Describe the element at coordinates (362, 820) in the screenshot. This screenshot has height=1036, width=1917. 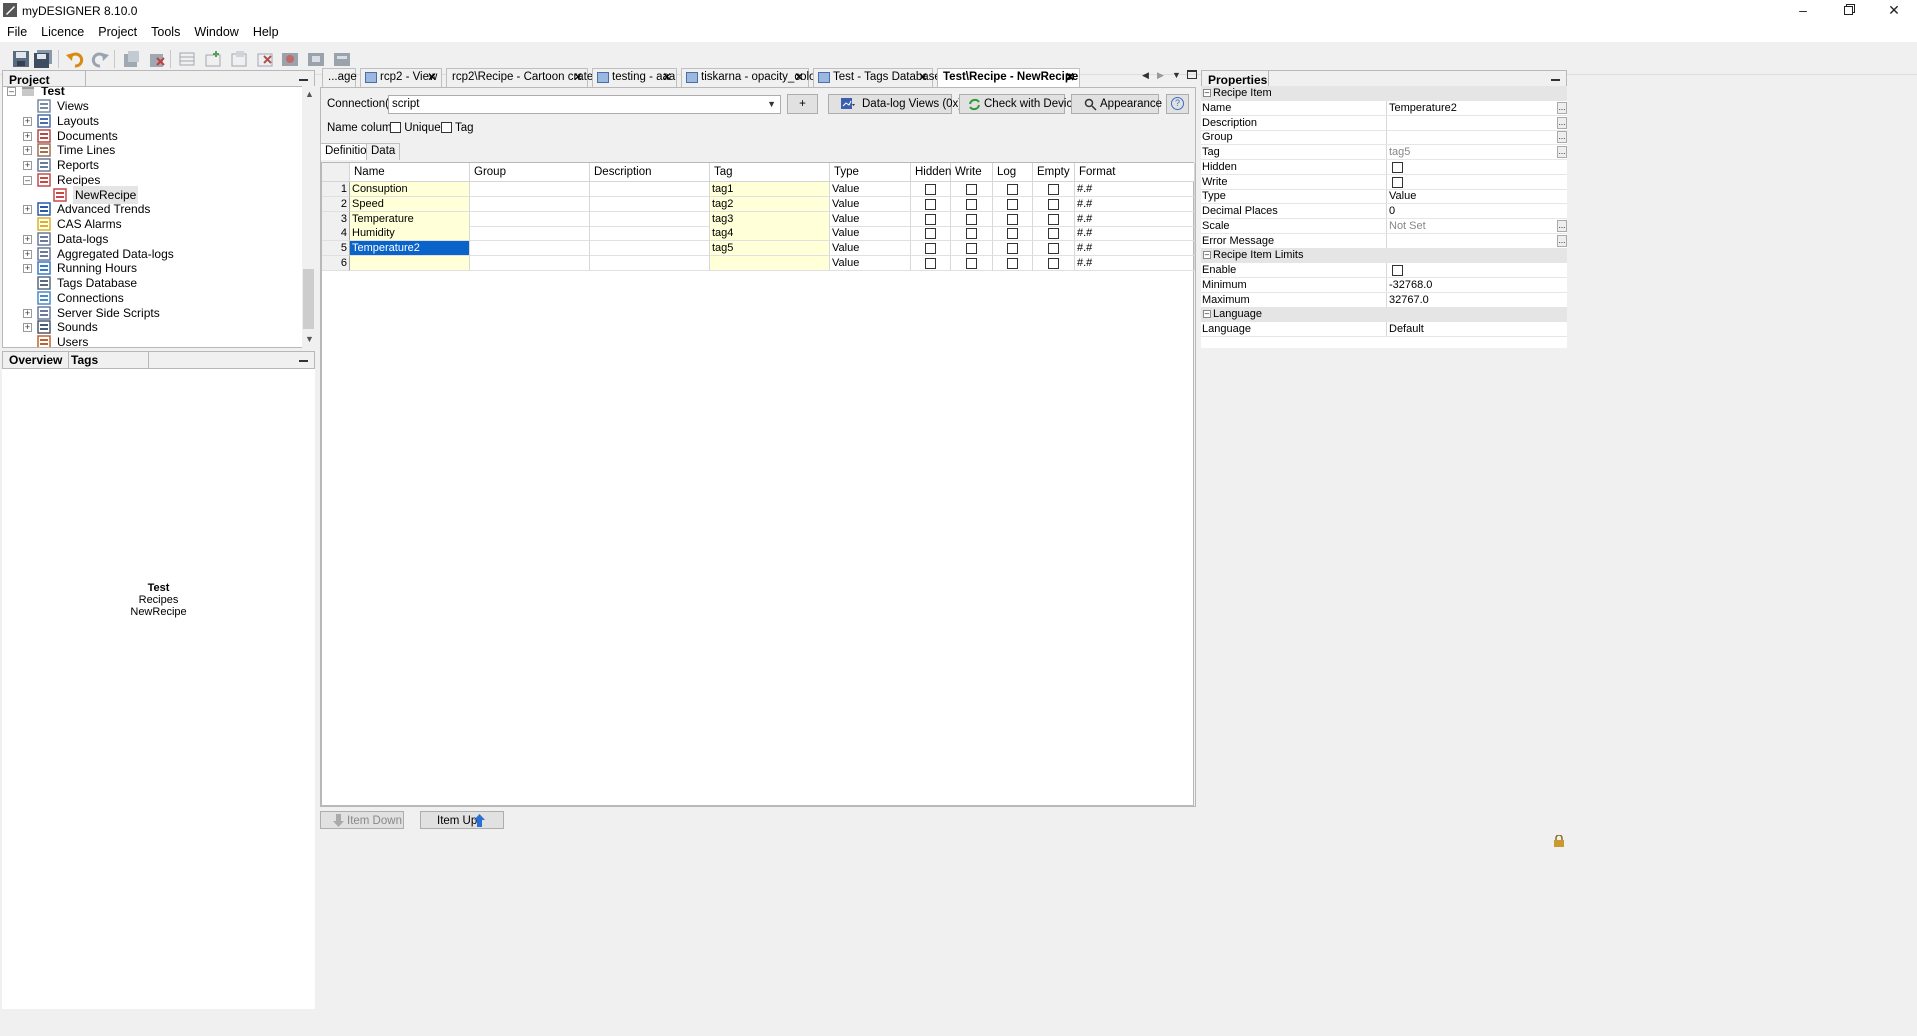
I see `item-down-button: Item Down` at that location.